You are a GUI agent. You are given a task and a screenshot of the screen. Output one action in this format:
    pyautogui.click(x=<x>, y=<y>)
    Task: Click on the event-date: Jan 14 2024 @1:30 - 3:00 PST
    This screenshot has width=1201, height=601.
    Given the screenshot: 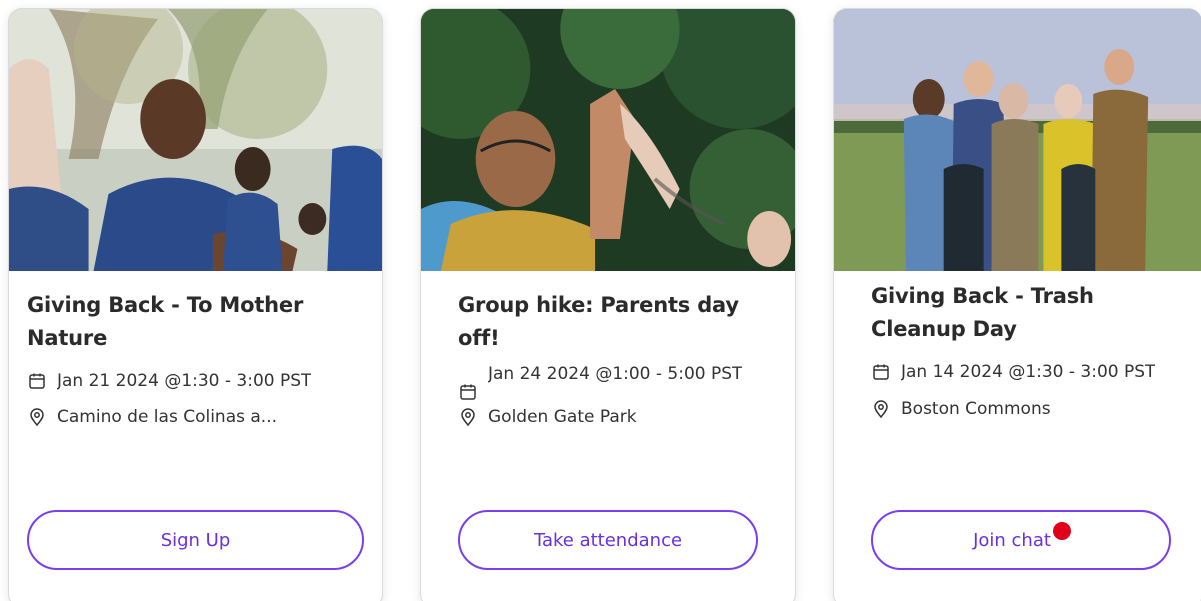 What is the action you would take?
    pyautogui.click(x=1013, y=372)
    